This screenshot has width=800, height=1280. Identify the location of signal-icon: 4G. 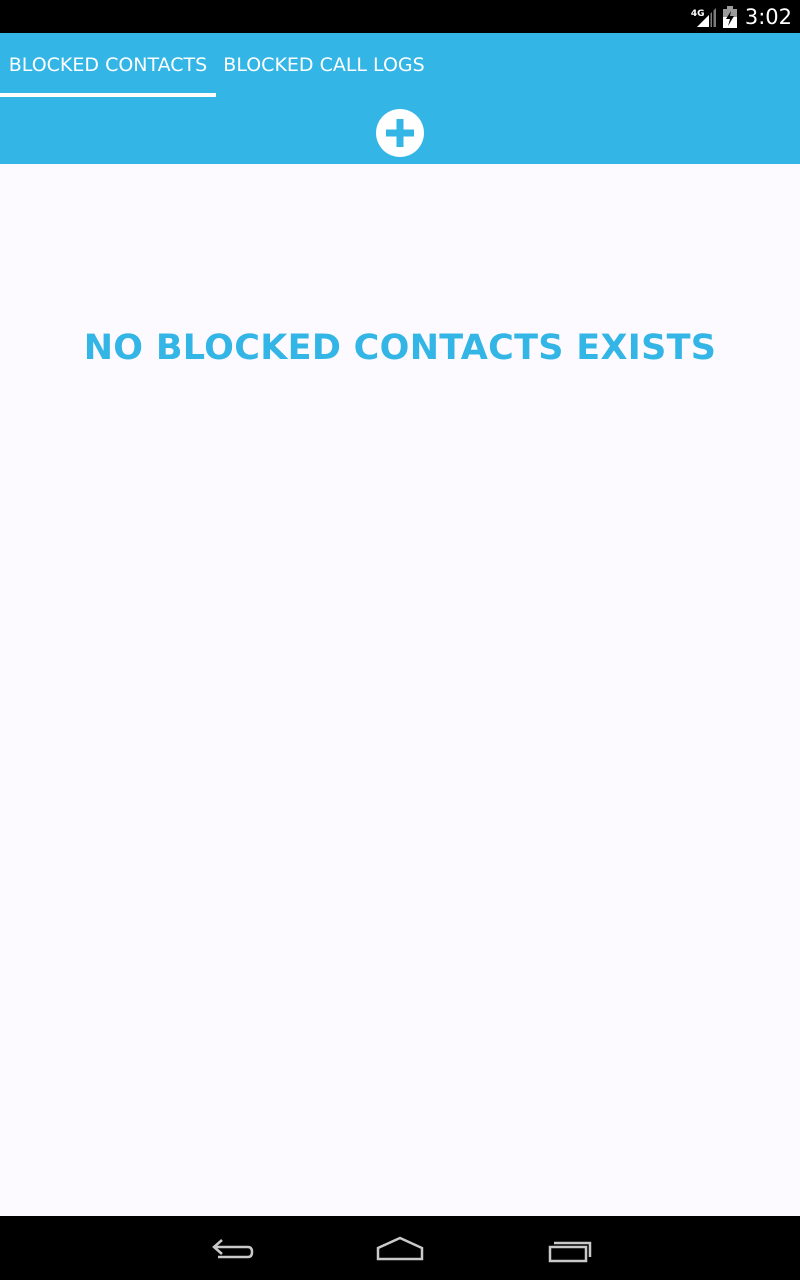
(704, 17).